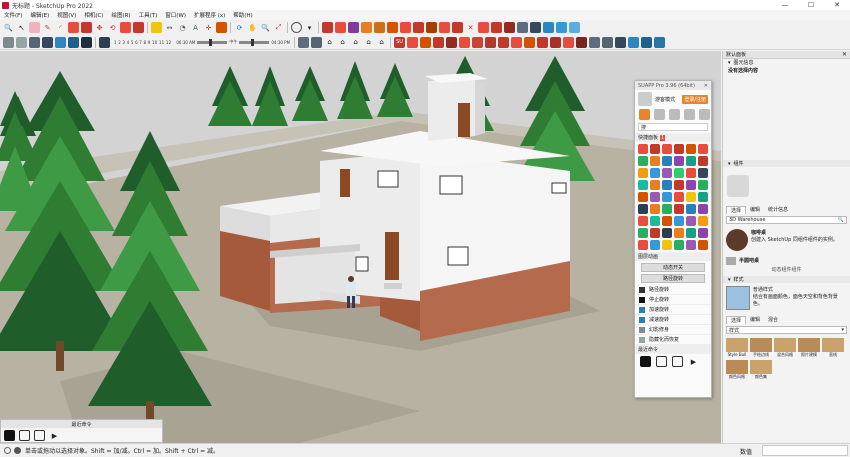 Image resolution: width=850 pixels, height=457 pixels. I want to click on menu-item: 减速旋转, so click(673, 320).